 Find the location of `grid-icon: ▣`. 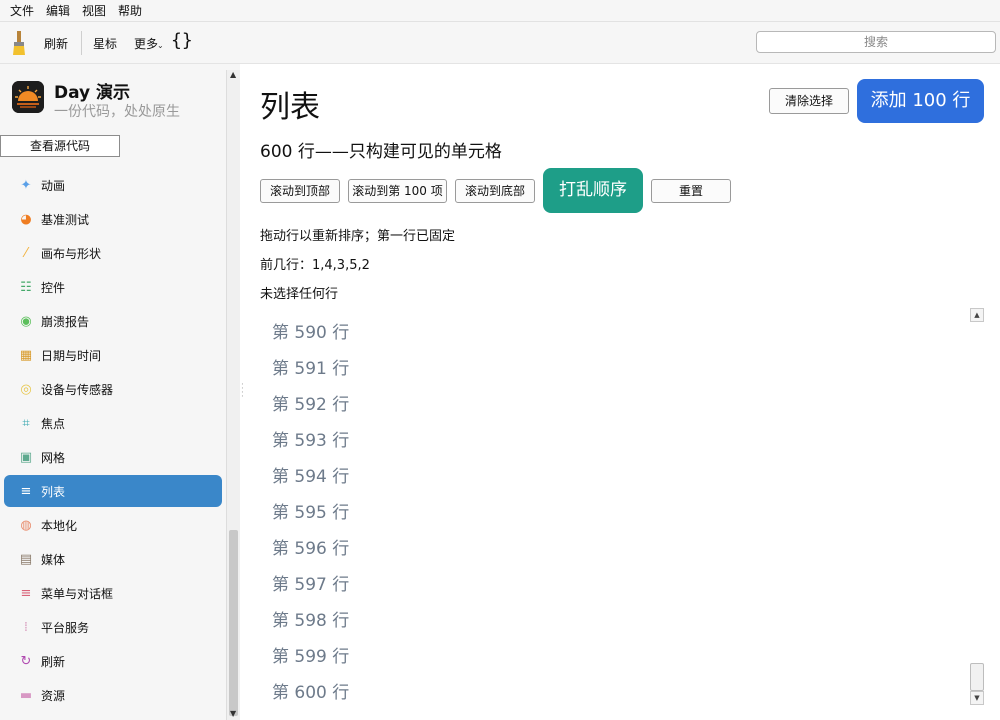

grid-icon: ▣ is located at coordinates (26, 457).